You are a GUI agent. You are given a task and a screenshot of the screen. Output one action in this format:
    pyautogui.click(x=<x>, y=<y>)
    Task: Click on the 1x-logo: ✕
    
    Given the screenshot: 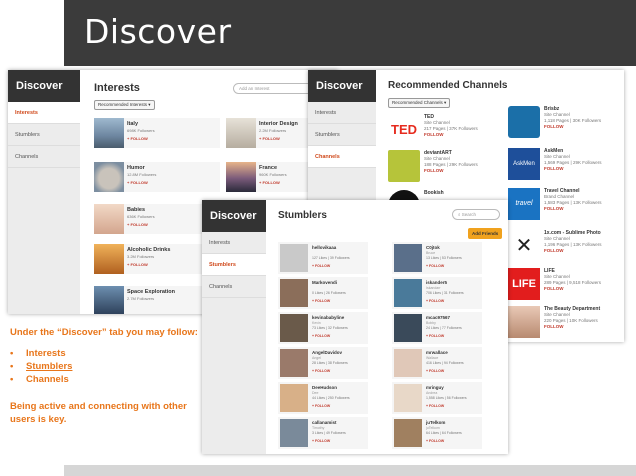 What is the action you would take?
    pyautogui.click(x=524, y=246)
    